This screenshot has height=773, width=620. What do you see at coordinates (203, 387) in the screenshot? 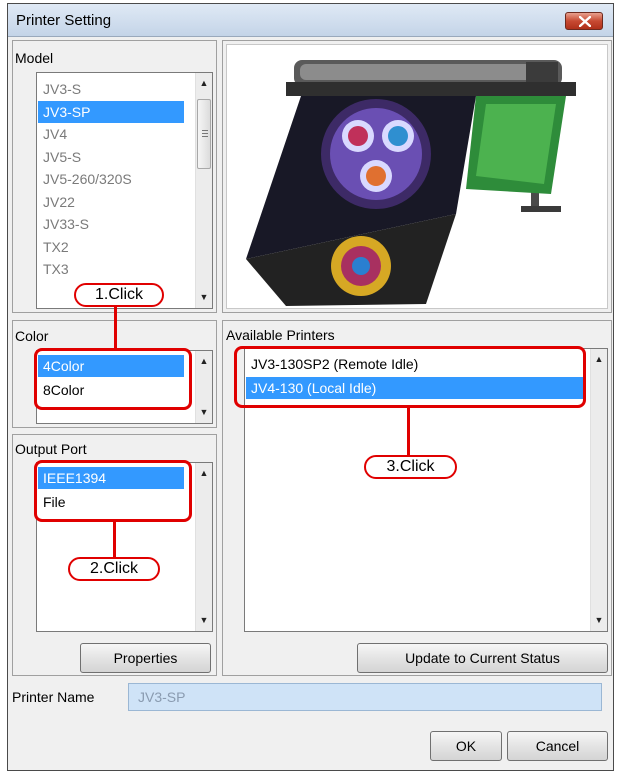
I see `color-list-scrollbar: ▲ ▼` at bounding box center [203, 387].